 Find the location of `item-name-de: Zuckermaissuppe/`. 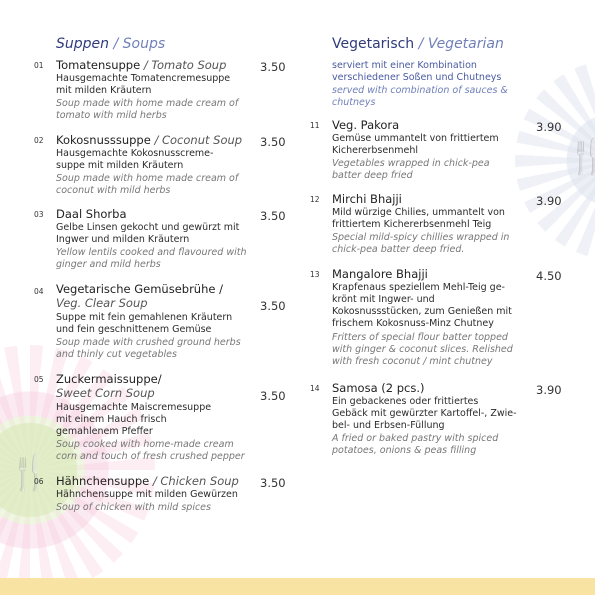

item-name-de: Zuckermaissuppe/ is located at coordinates (109, 379).